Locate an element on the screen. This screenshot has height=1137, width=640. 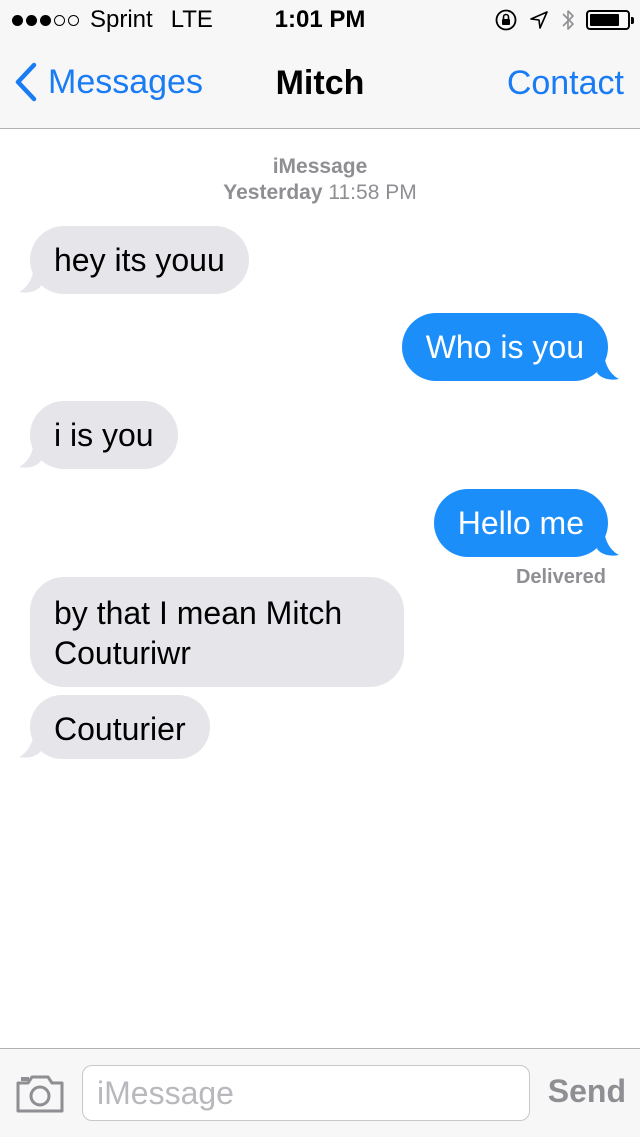
outgoing-message: Hello me is located at coordinates (526, 523).